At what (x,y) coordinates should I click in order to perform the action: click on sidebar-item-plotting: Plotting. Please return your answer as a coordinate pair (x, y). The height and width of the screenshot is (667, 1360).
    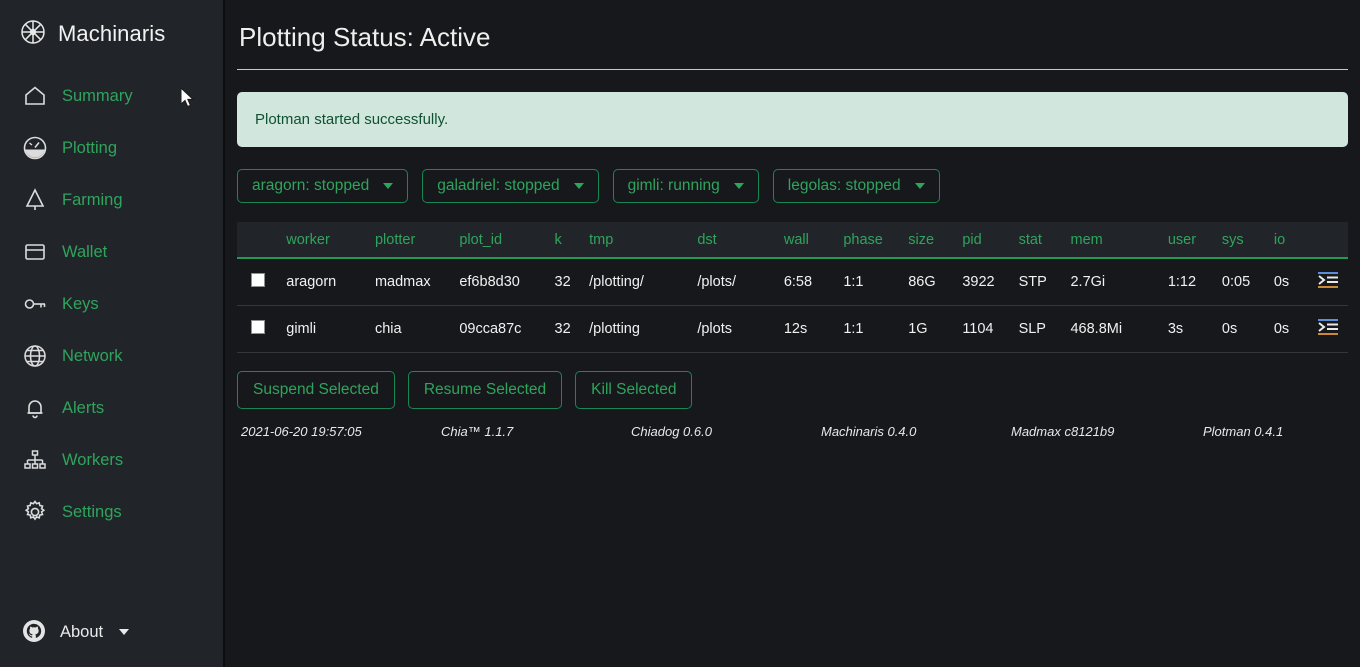
    Looking at the image, I should click on (111, 148).